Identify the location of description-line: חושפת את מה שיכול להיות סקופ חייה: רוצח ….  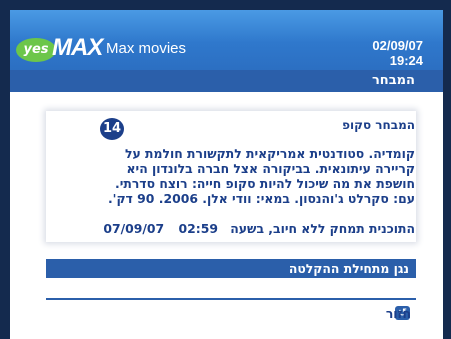
(265, 183).